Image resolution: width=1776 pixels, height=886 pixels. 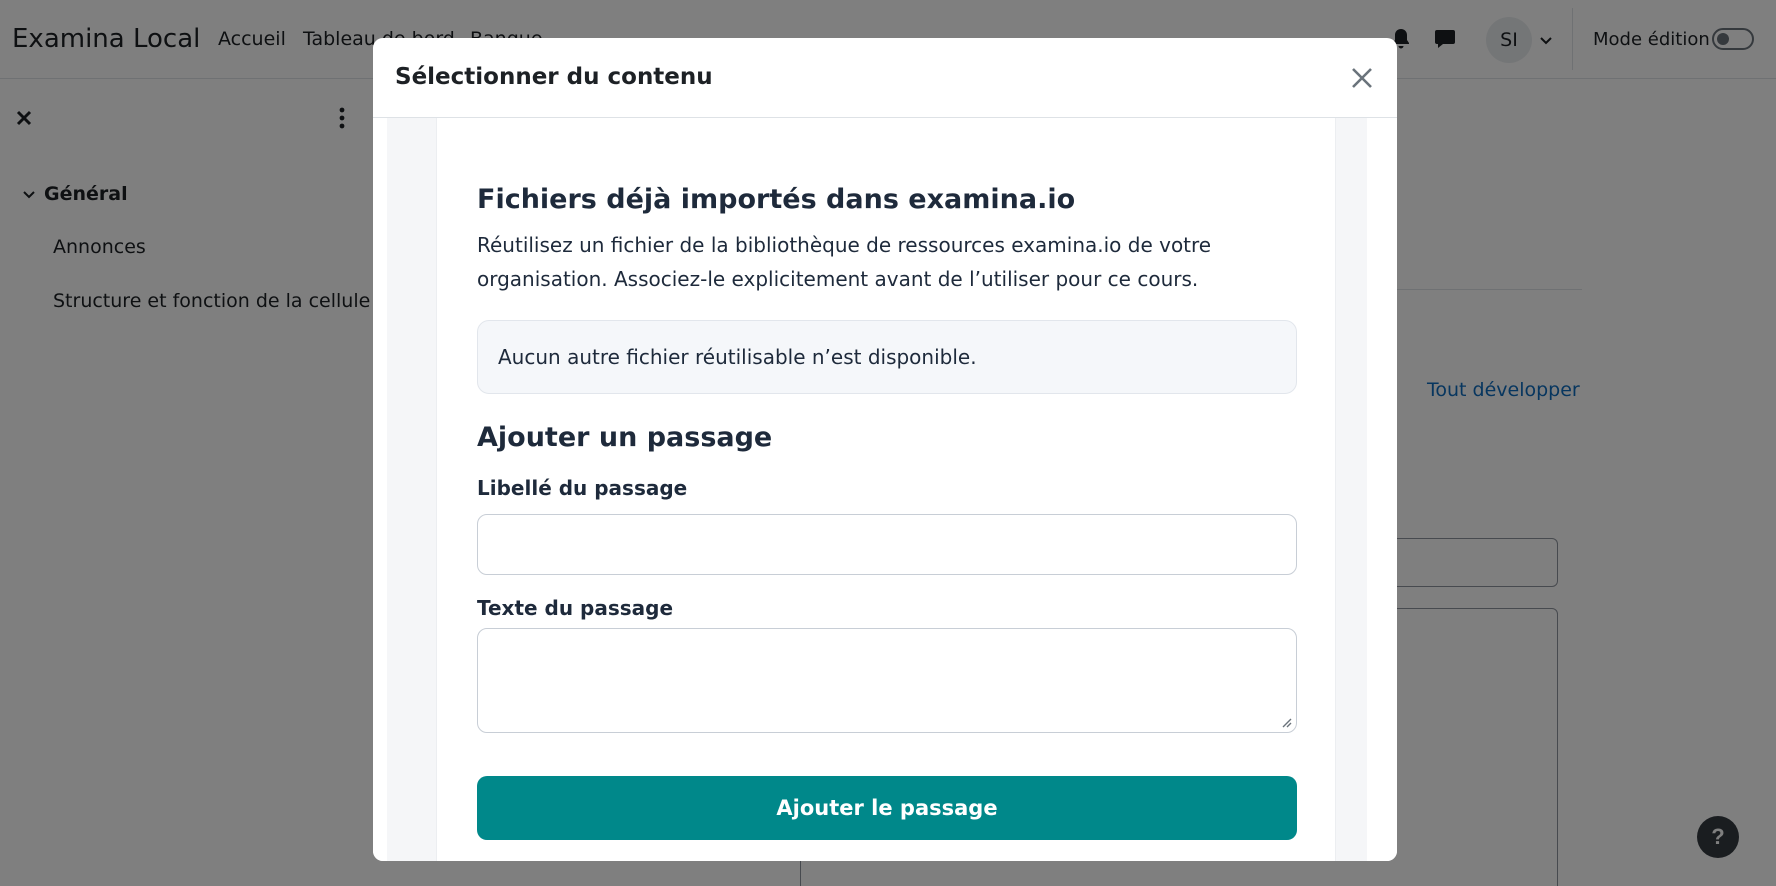 What do you see at coordinates (887, 808) in the screenshot?
I see `add-passage-button: Ajouter le passage` at bounding box center [887, 808].